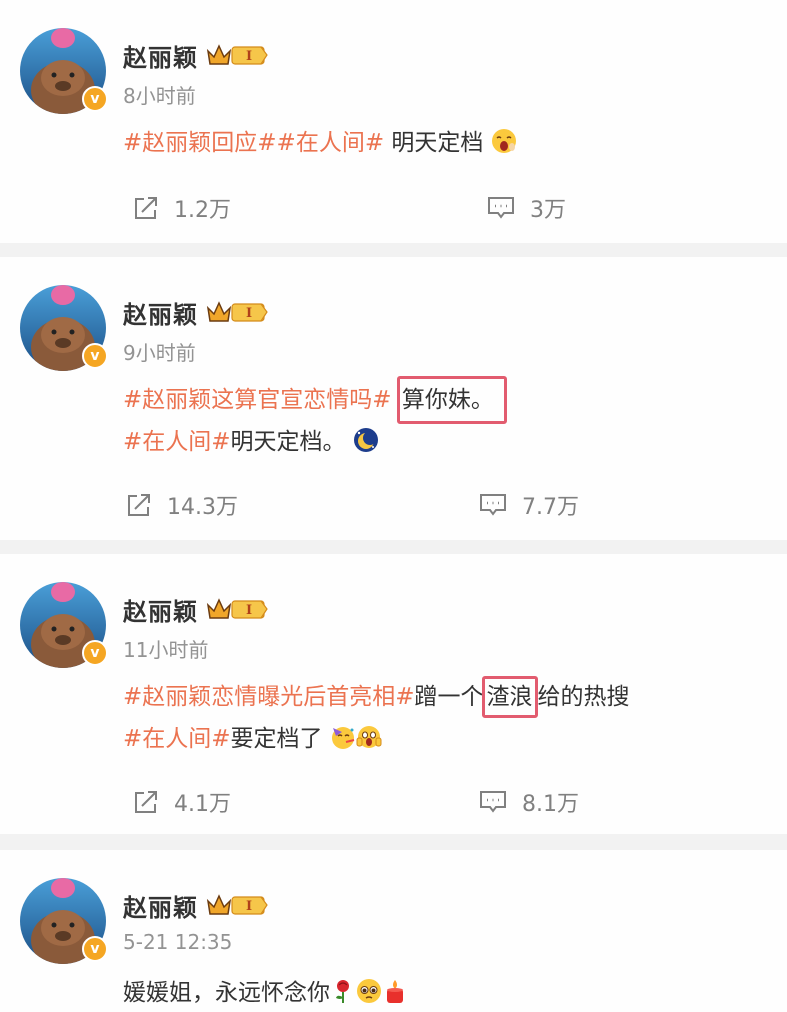  What do you see at coordinates (550, 507) in the screenshot?
I see `comment-count: 7.7万` at bounding box center [550, 507].